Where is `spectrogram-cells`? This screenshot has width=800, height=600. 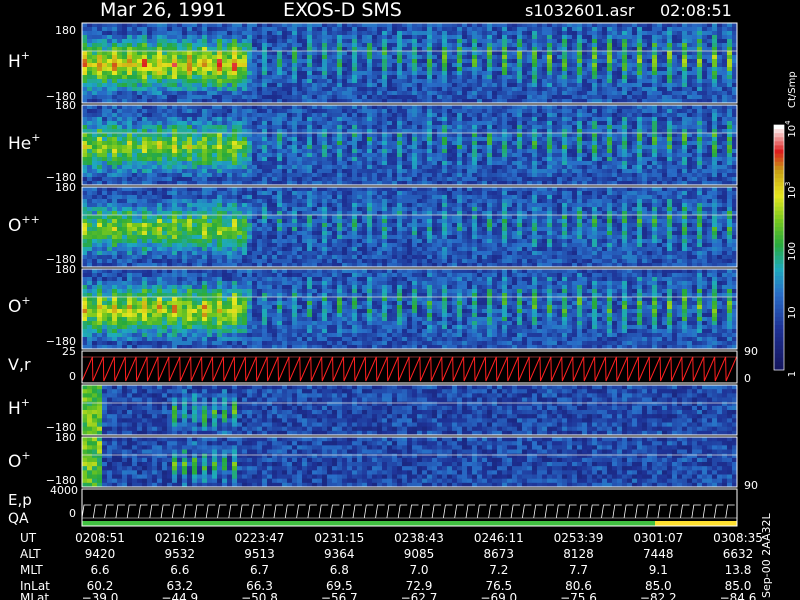
spectrogram-cells is located at coordinates (410, 63).